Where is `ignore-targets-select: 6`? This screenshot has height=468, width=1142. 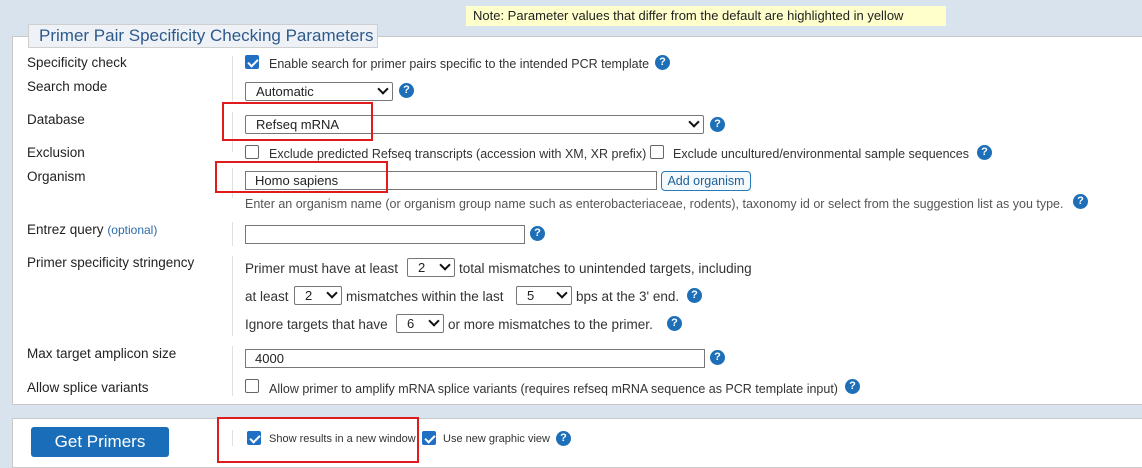 ignore-targets-select: 6 is located at coordinates (420, 323).